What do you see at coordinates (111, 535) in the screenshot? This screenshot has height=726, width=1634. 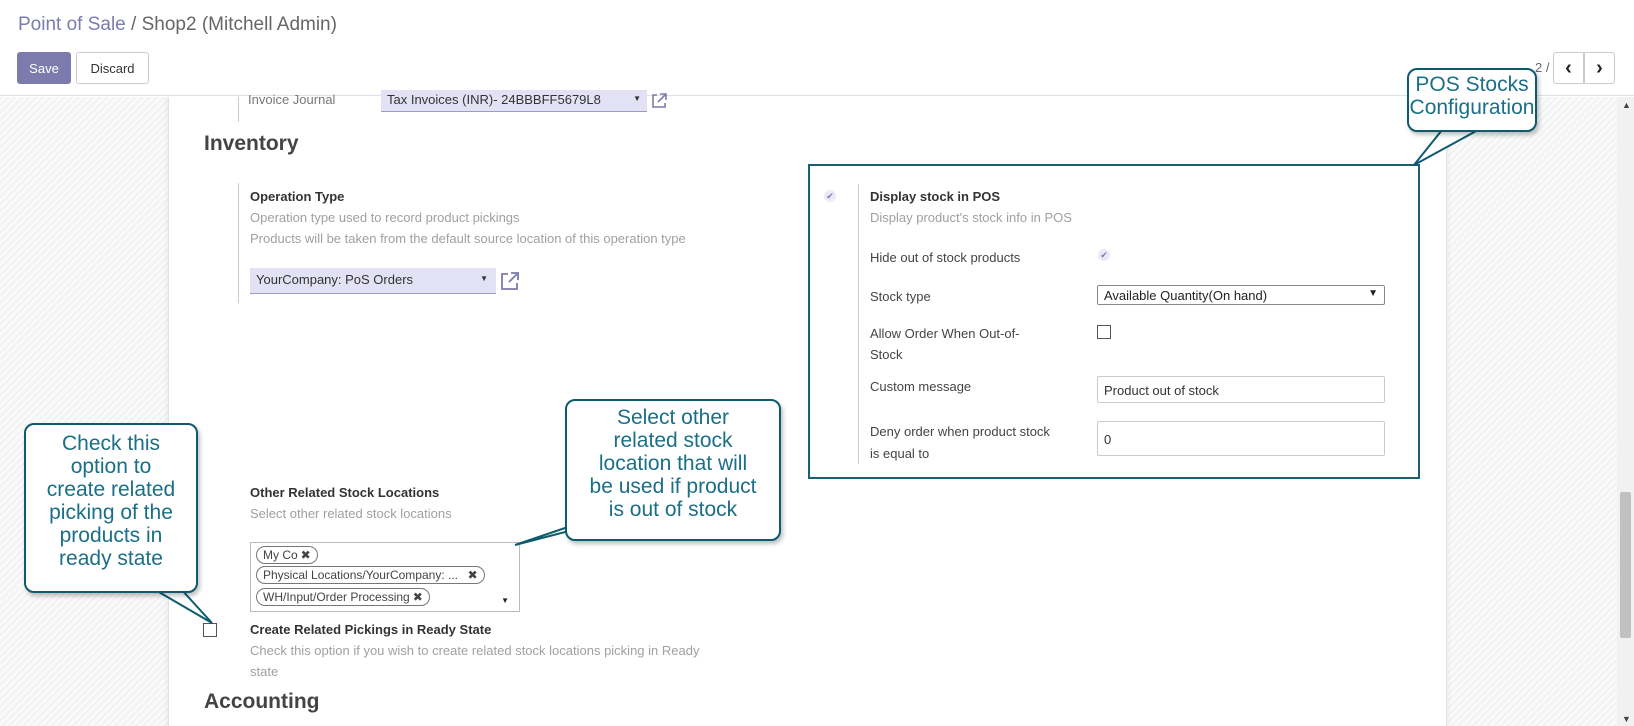 I see `callout-text: products in` at bounding box center [111, 535].